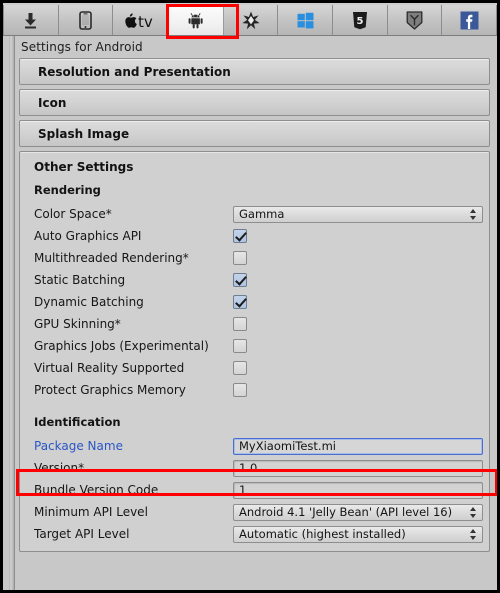 This screenshot has width=500, height=593. I want to click on bundle-version-code-label: Bundle Version Code, so click(96, 490).